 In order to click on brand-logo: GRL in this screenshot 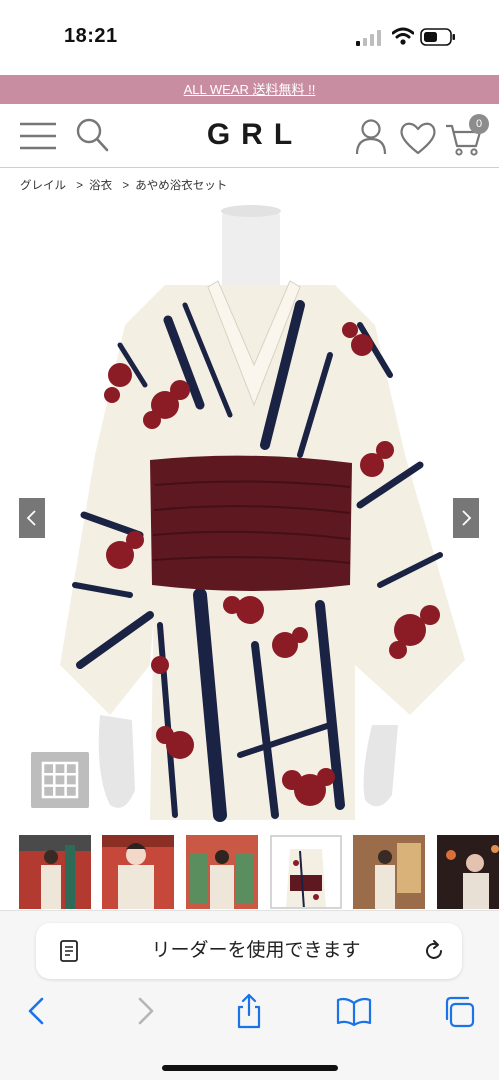, I will do `click(250, 135)`.